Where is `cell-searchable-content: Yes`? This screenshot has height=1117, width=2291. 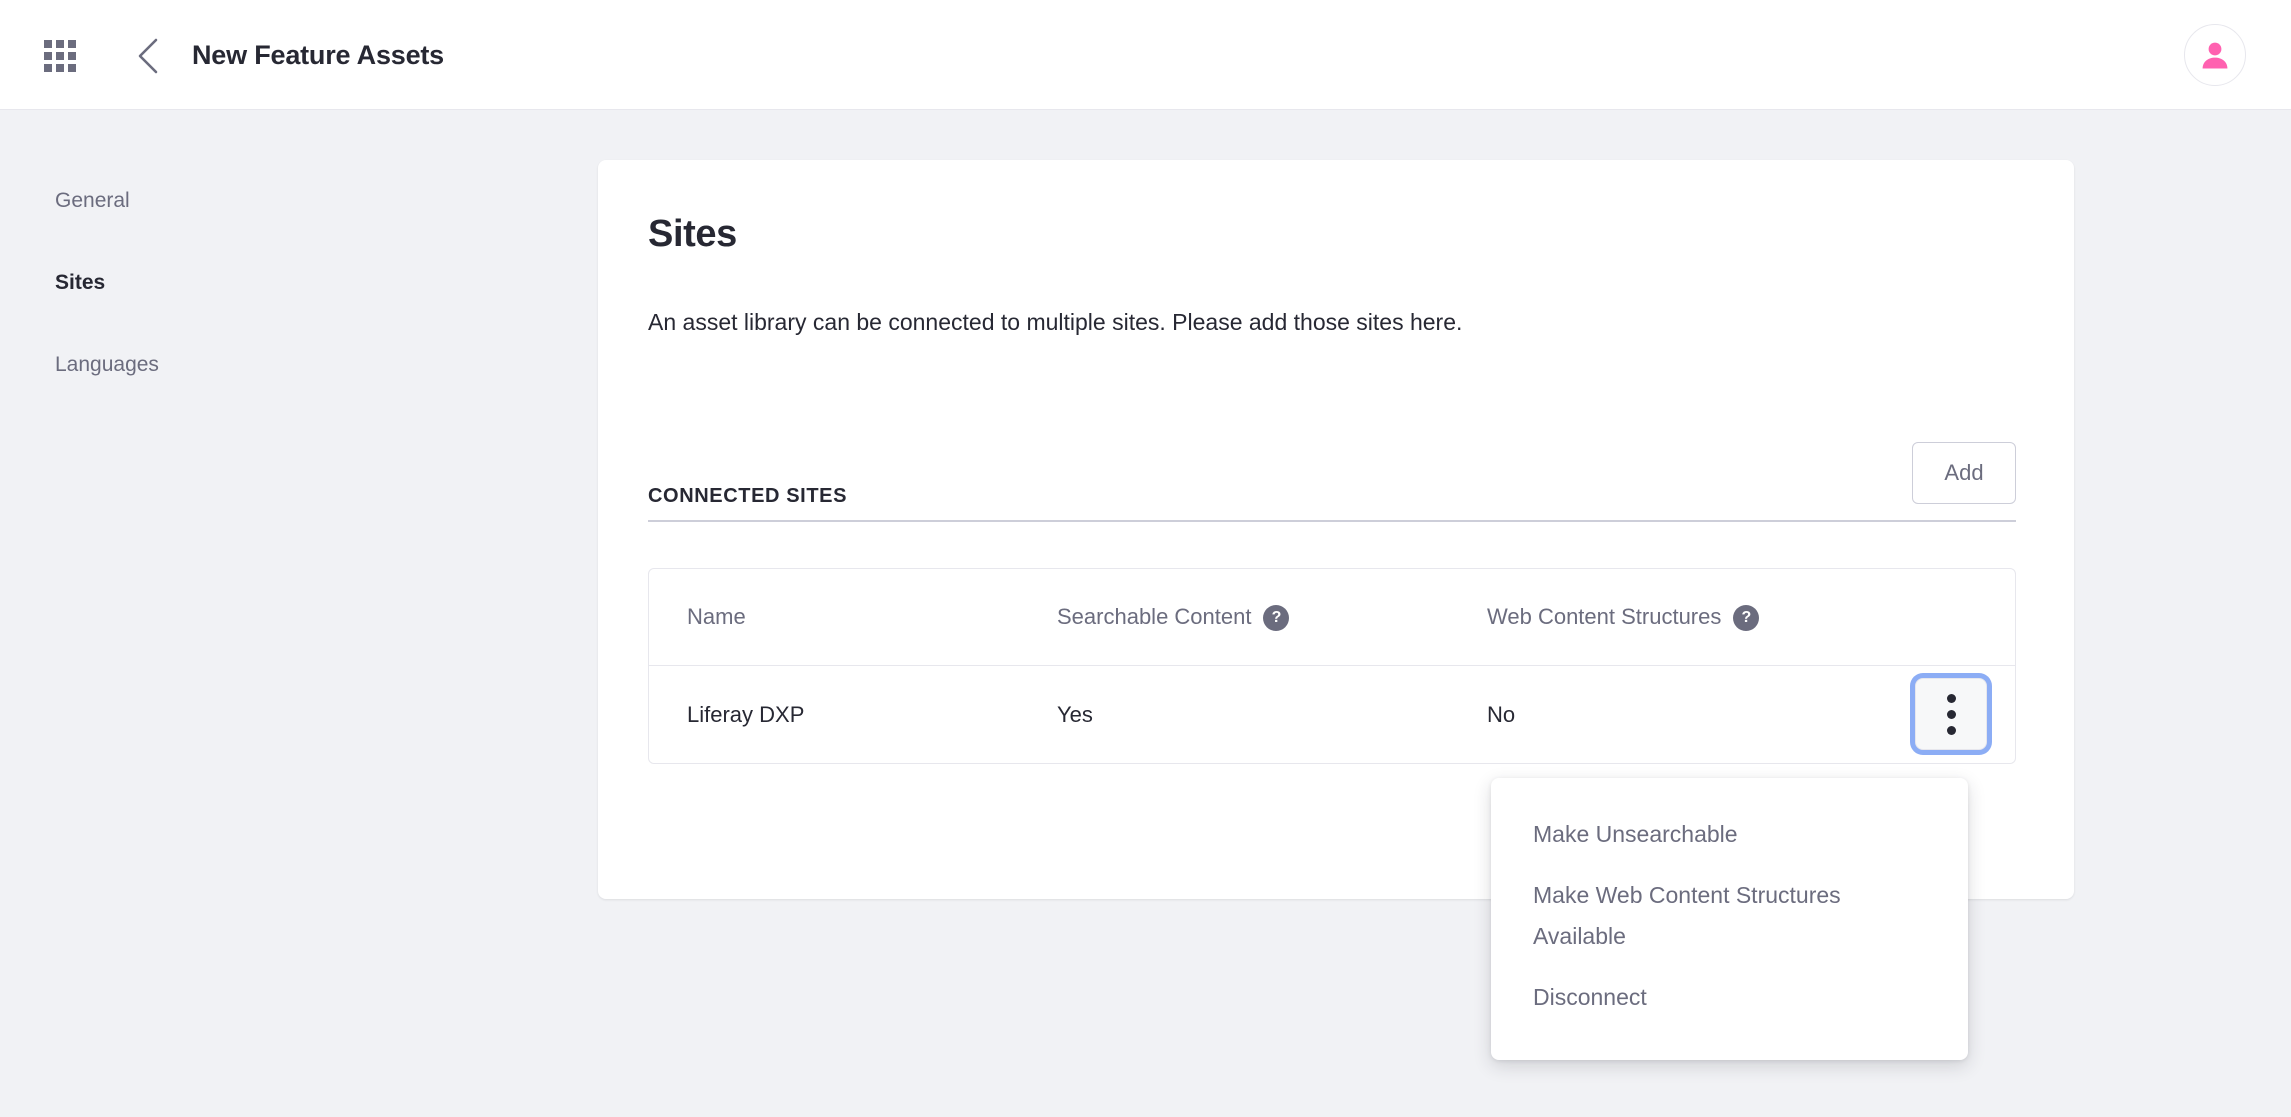 cell-searchable-content: Yes is located at coordinates (1075, 714).